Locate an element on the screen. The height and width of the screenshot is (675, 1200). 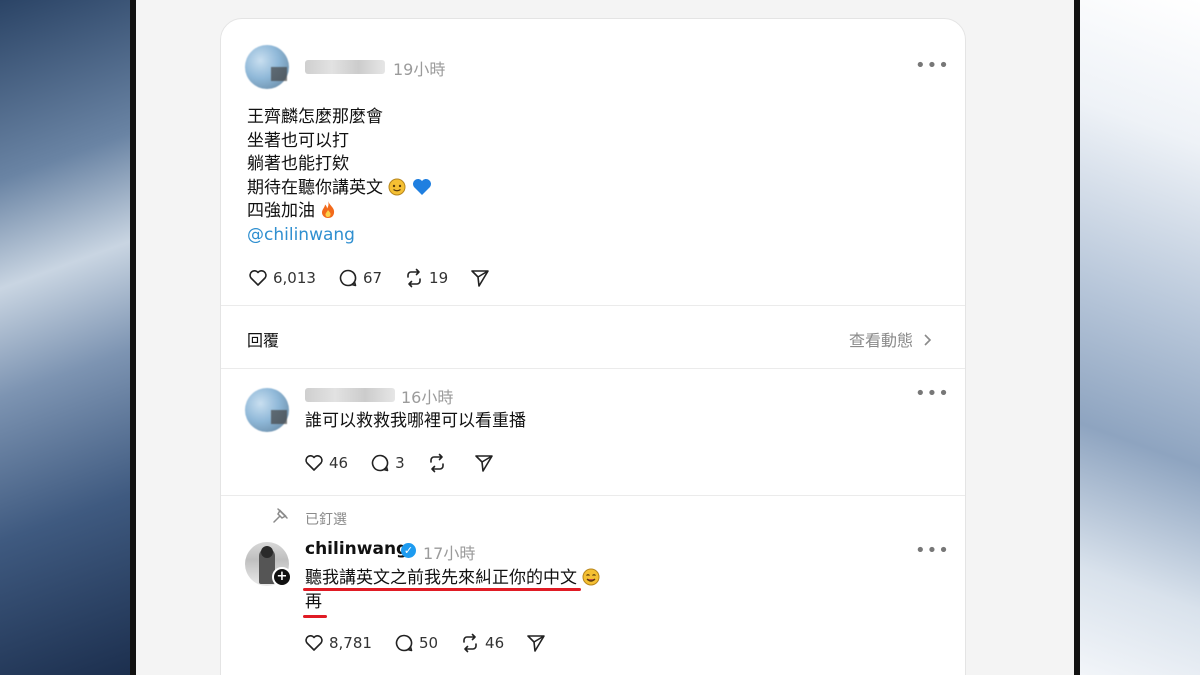
reply-time: 16小時 is located at coordinates (427, 397).